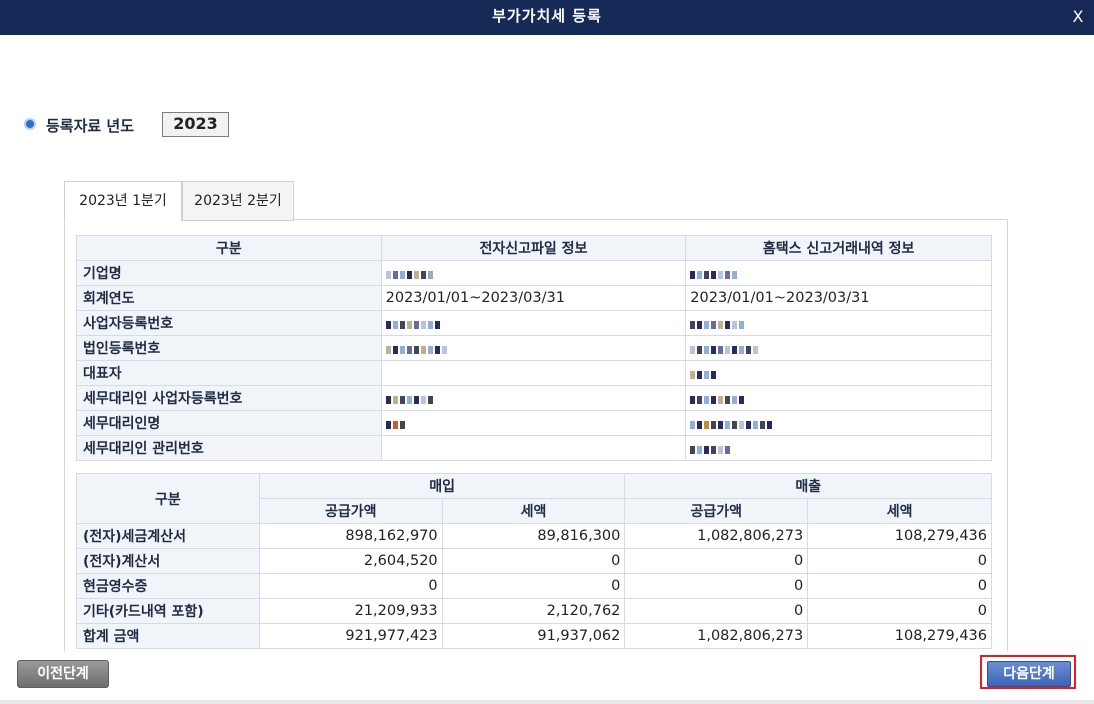 Image resolution: width=1094 pixels, height=704 pixels. Describe the element at coordinates (350, 586) in the screenshot. I see `purchase-supply: 0` at that location.